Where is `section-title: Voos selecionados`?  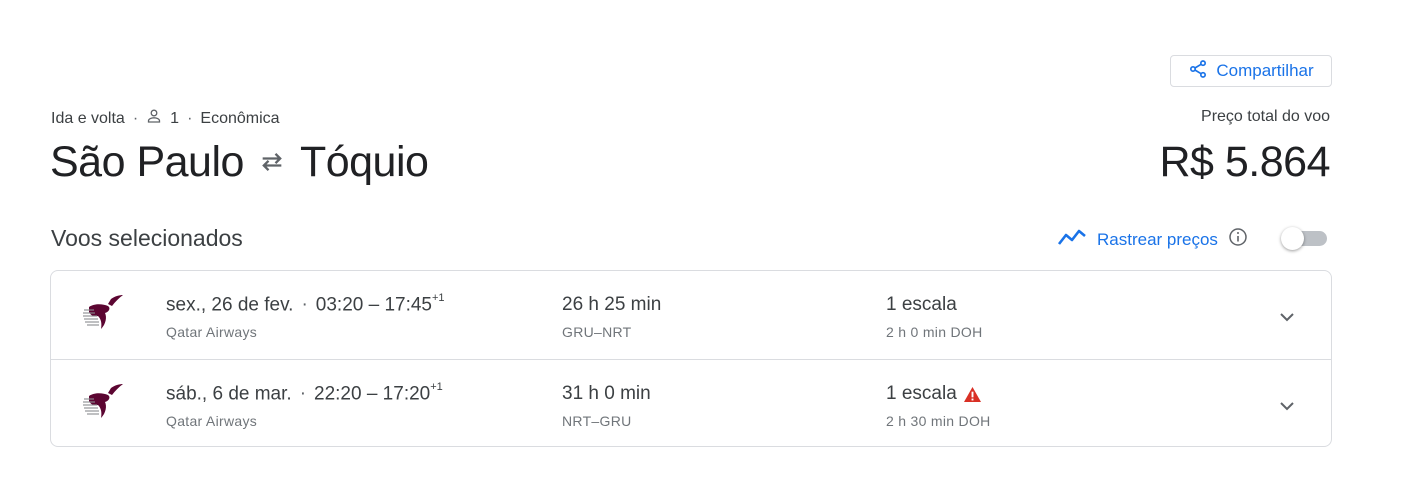 section-title: Voos selecionados is located at coordinates (147, 238).